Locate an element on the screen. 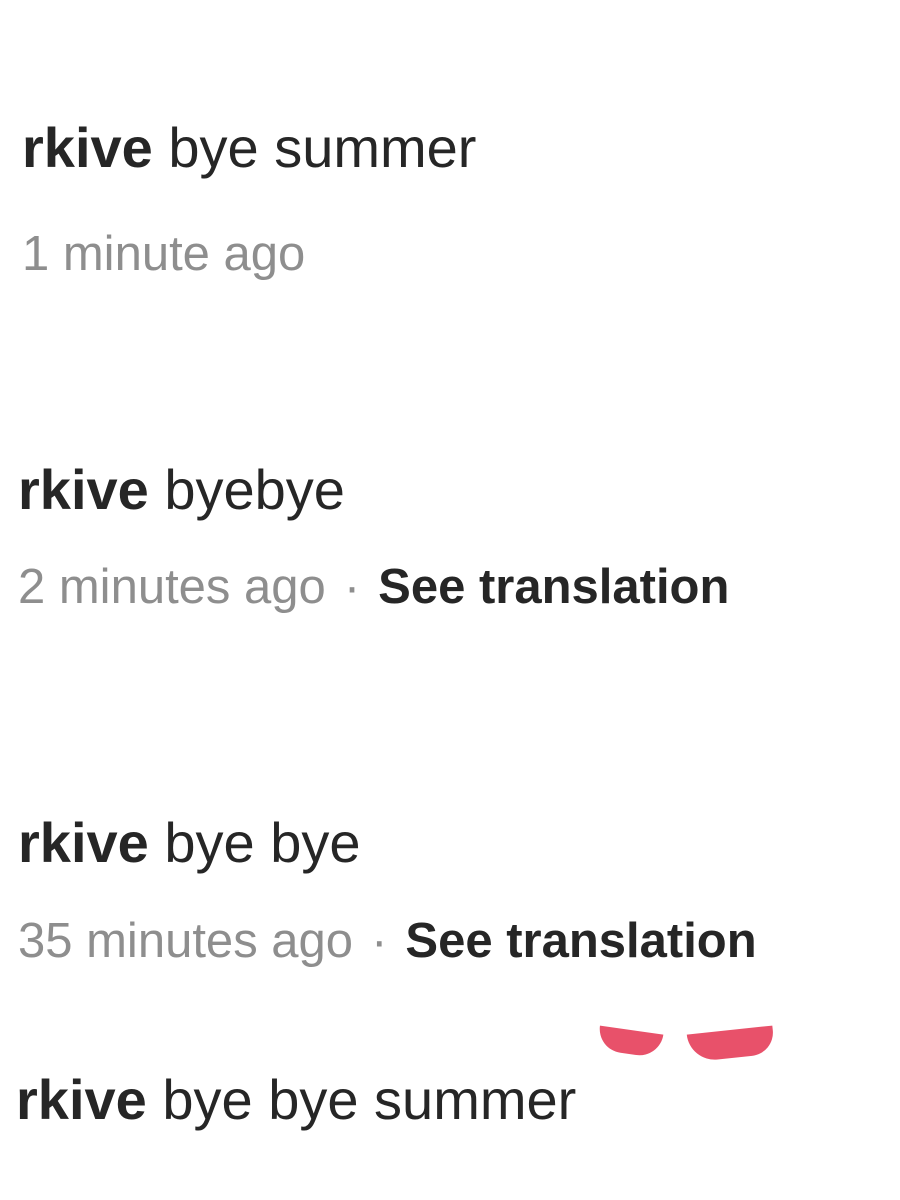 The width and height of the screenshot is (900, 1200). comment-2: rkive byebye is located at coordinates (181, 490).